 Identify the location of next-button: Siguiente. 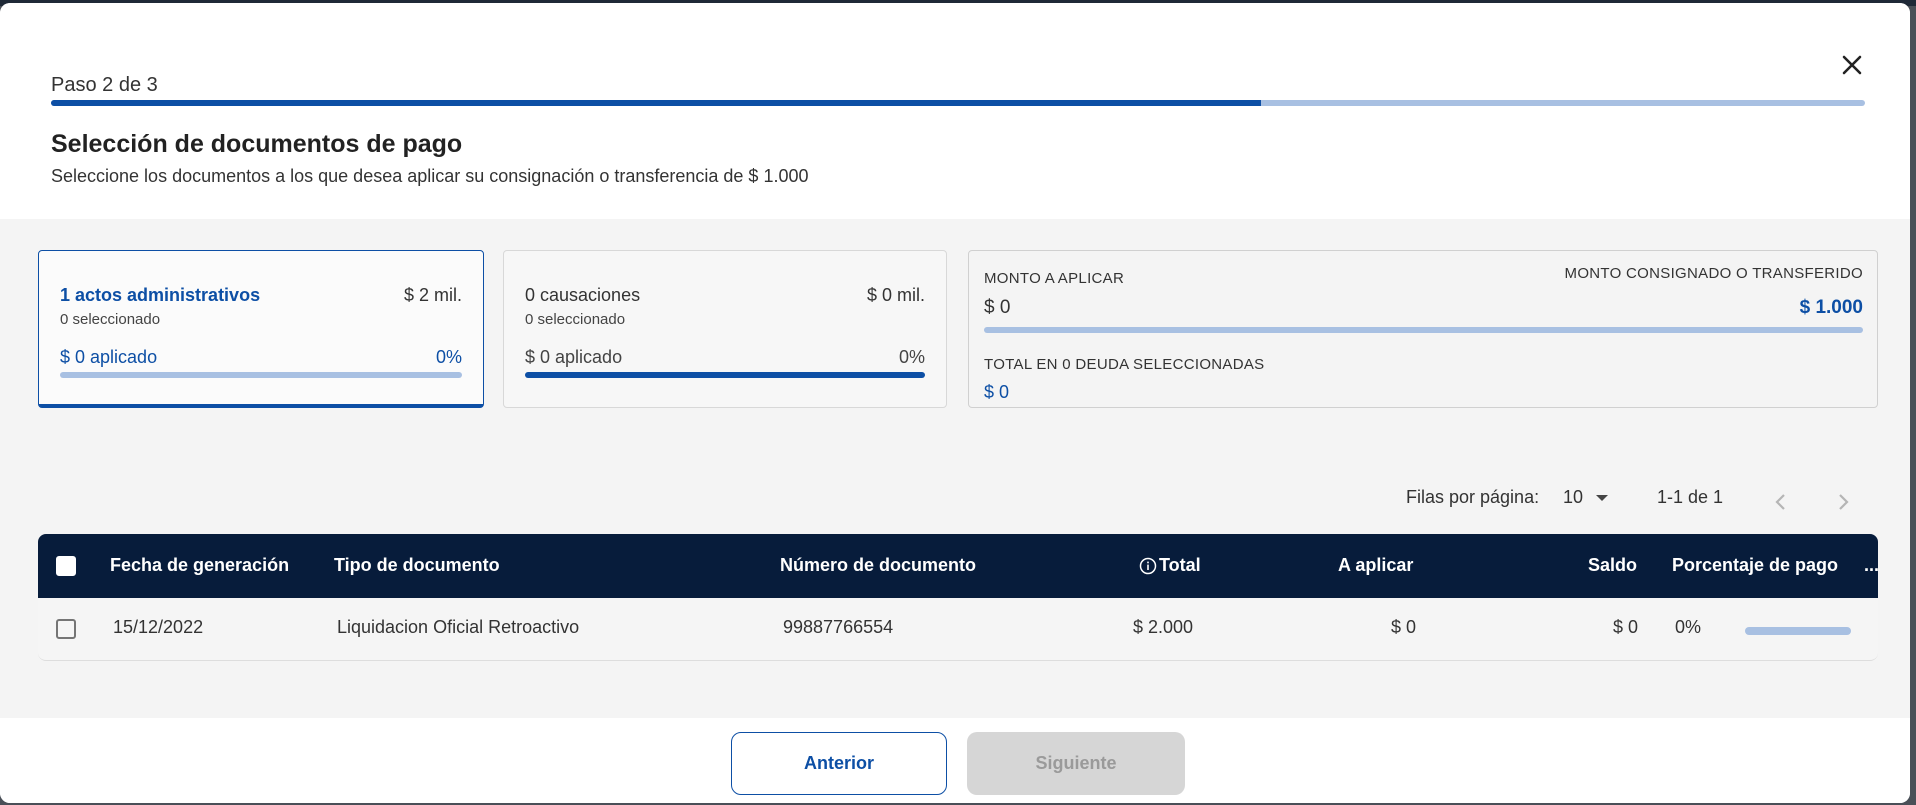
(1076, 763).